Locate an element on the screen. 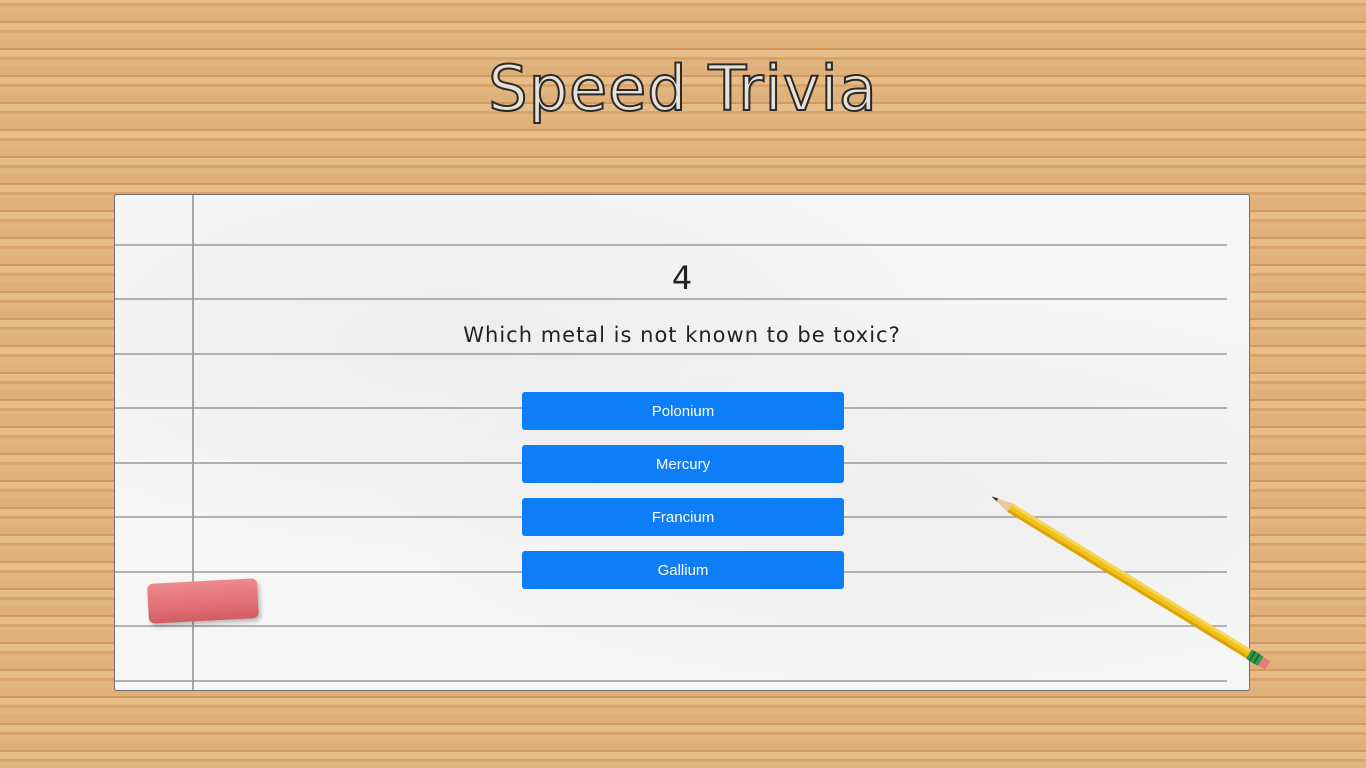 The height and width of the screenshot is (768, 1366). answer-button-4: Gallium is located at coordinates (683, 570).